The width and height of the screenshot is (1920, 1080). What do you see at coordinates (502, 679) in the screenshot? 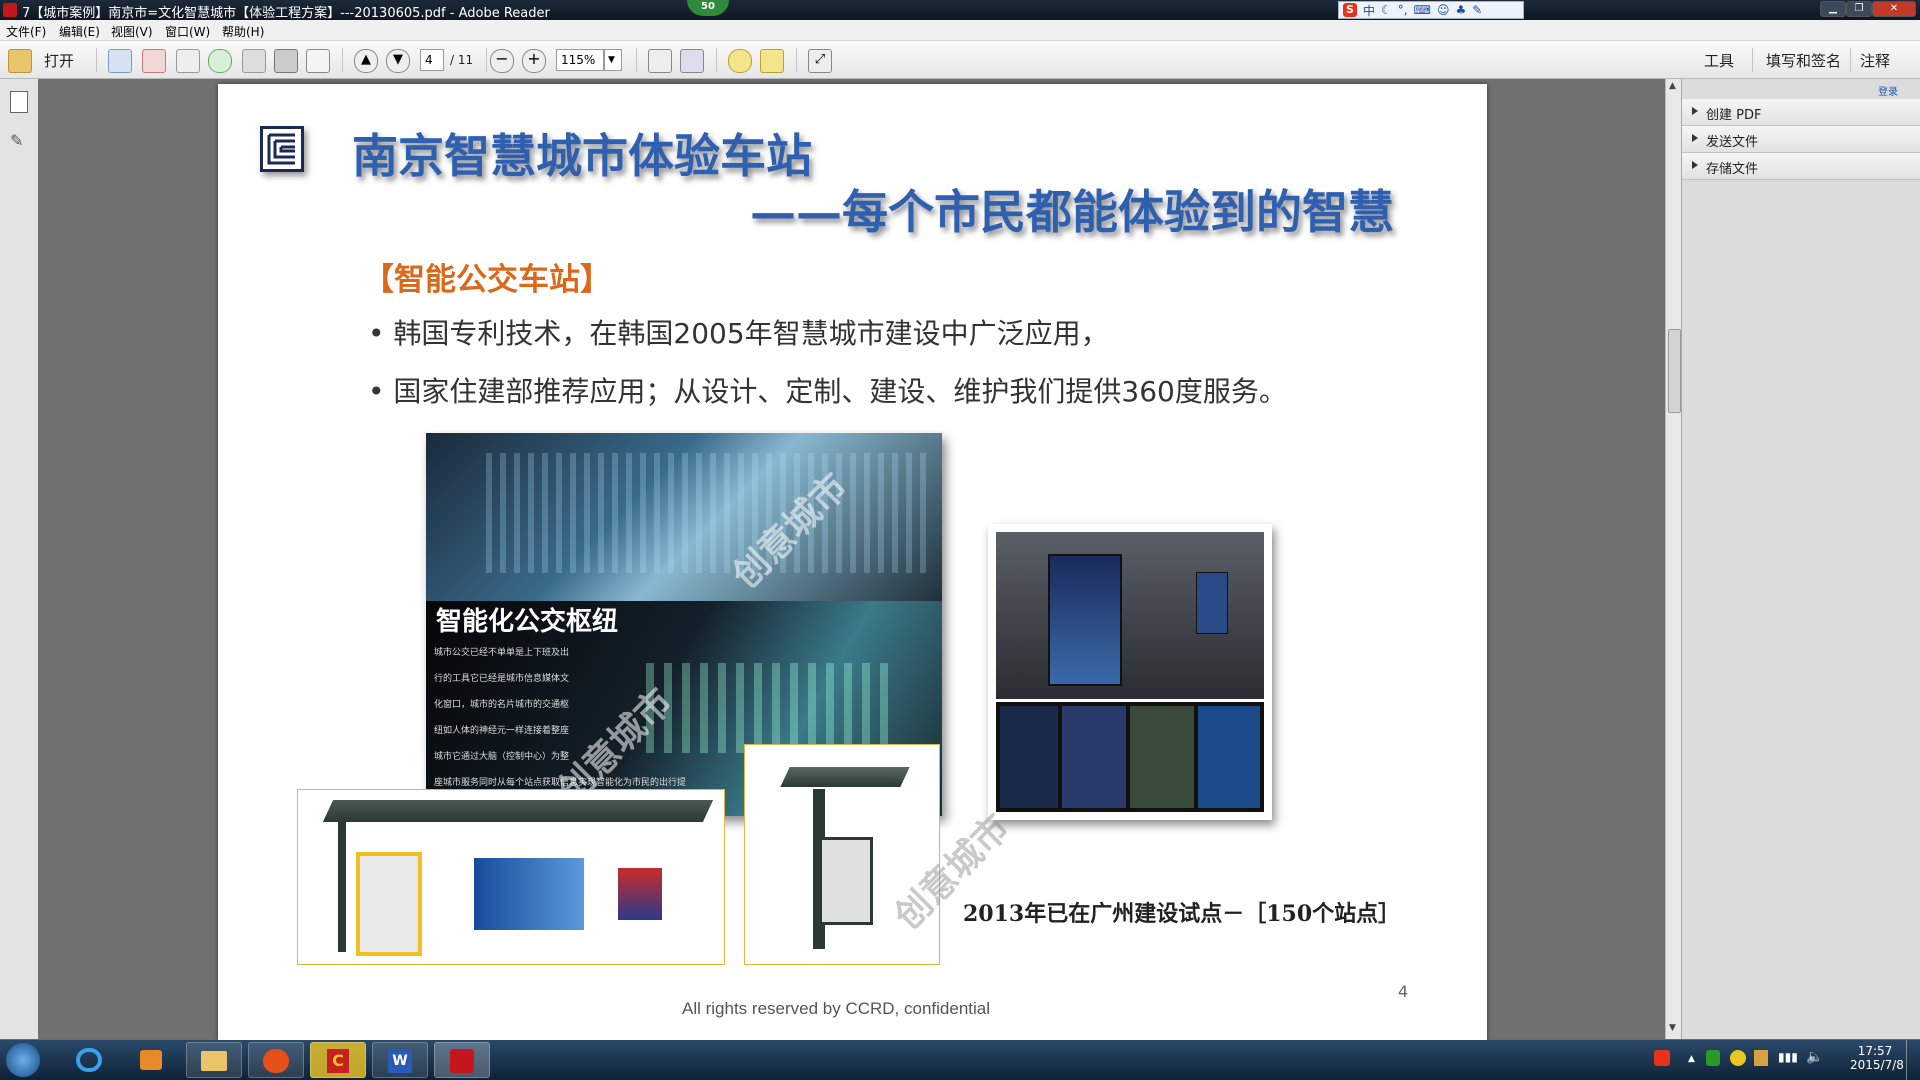
I see `photo-overlay-text: 行的工具它已经是城市信息媒体文` at bounding box center [502, 679].